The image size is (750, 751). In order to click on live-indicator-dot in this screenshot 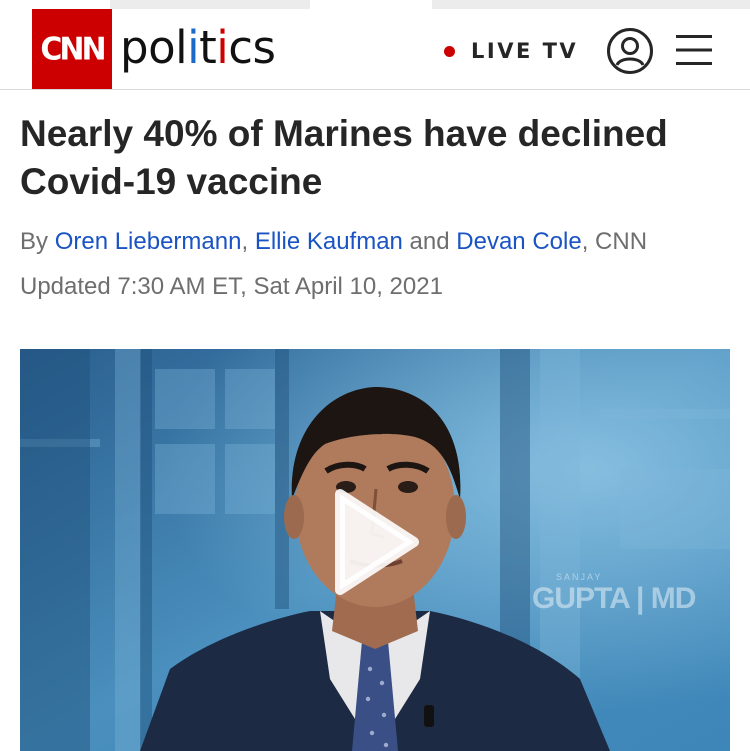, I will do `click(449, 51)`.